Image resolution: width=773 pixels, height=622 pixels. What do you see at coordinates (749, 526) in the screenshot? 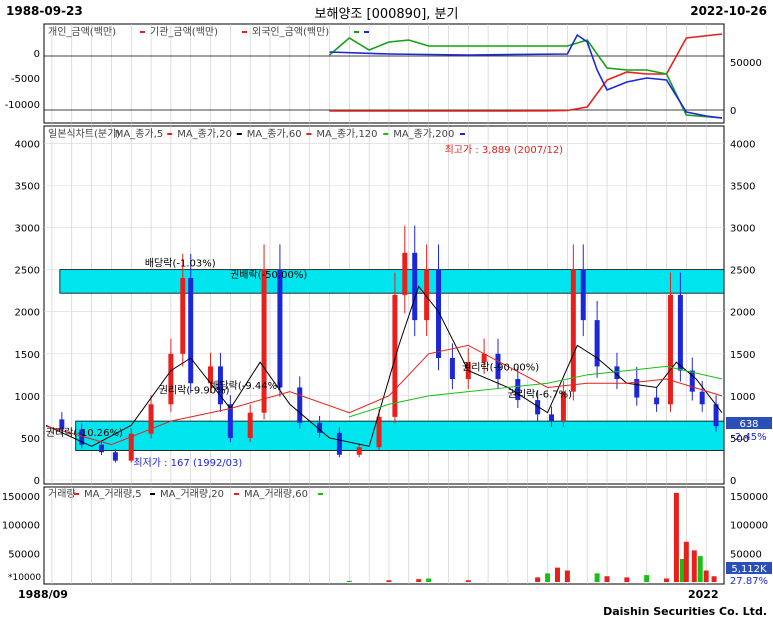
I see `volume-tick-right: 100000` at bounding box center [749, 526].